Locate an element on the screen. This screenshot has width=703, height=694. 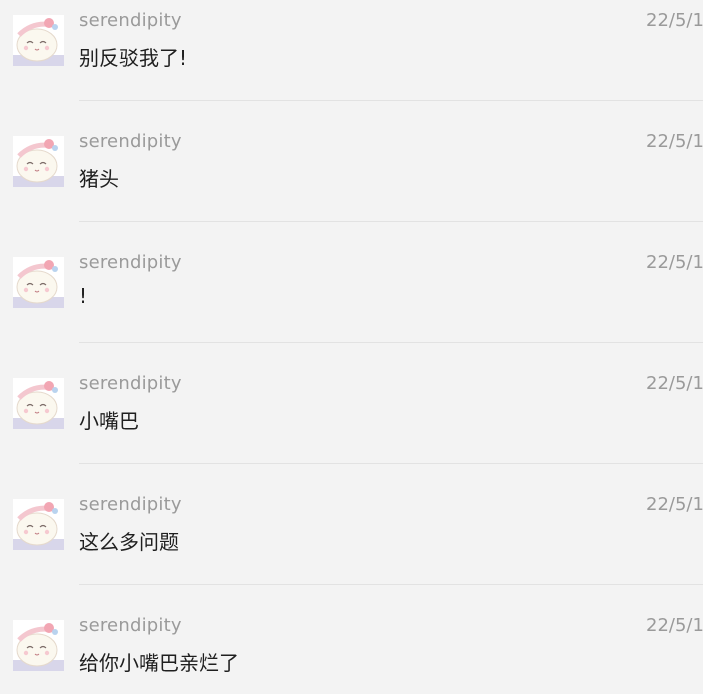
message-text: 别反驳我了! is located at coordinates (133, 58).